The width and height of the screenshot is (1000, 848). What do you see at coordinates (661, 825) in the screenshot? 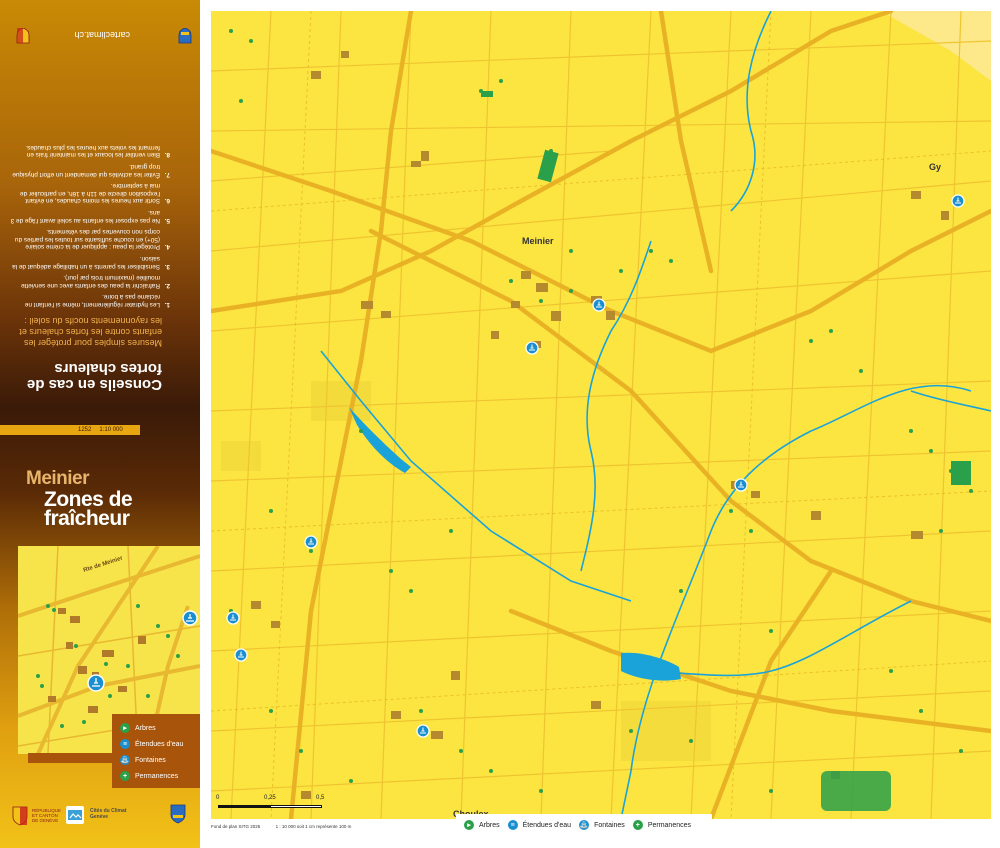
I see `legend-permanences: + Permanences` at bounding box center [661, 825].